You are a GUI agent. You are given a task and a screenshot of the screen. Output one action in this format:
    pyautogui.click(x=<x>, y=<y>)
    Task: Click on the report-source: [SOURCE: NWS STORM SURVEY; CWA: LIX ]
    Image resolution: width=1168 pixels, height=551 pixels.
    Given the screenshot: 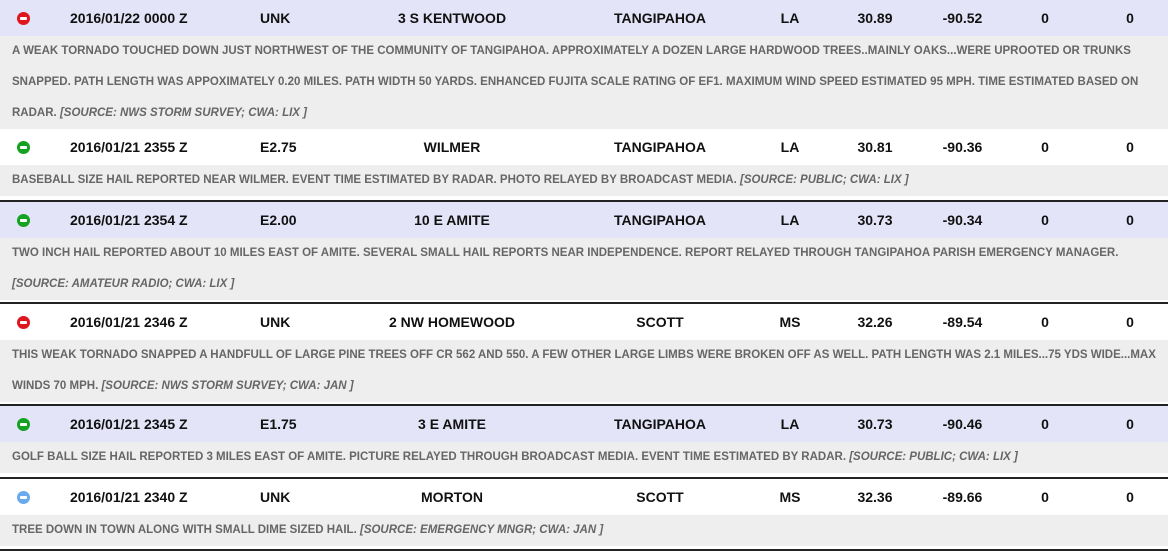 What is the action you would take?
    pyautogui.click(x=183, y=113)
    